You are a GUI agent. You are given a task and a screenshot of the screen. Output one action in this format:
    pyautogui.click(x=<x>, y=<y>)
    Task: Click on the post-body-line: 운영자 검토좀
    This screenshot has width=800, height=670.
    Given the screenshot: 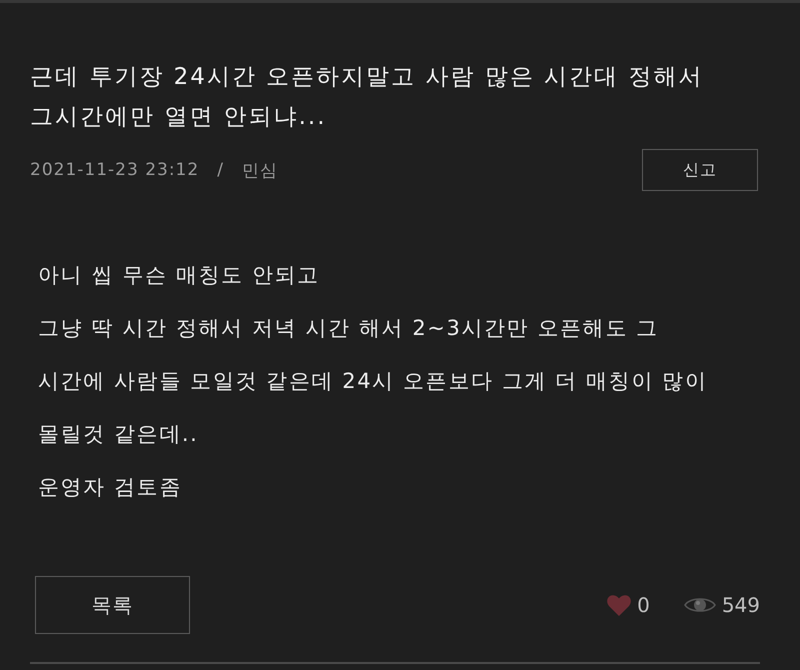 What is the action you would take?
    pyautogui.click(x=110, y=487)
    